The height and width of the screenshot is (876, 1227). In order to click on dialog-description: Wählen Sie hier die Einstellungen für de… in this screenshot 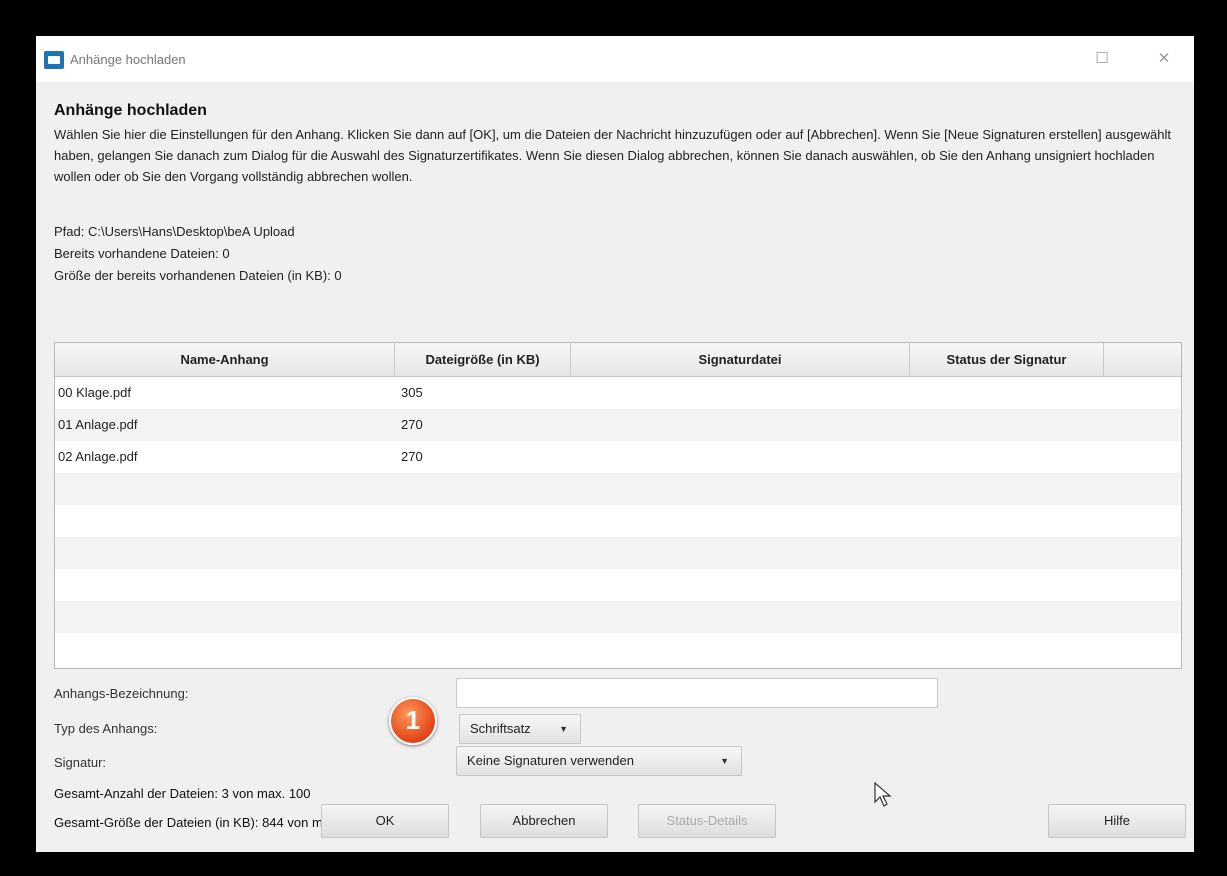, I will do `click(613, 155)`.